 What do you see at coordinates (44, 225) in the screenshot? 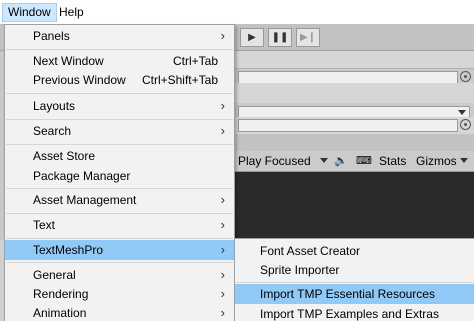
I see `menu-item-label: Text` at bounding box center [44, 225].